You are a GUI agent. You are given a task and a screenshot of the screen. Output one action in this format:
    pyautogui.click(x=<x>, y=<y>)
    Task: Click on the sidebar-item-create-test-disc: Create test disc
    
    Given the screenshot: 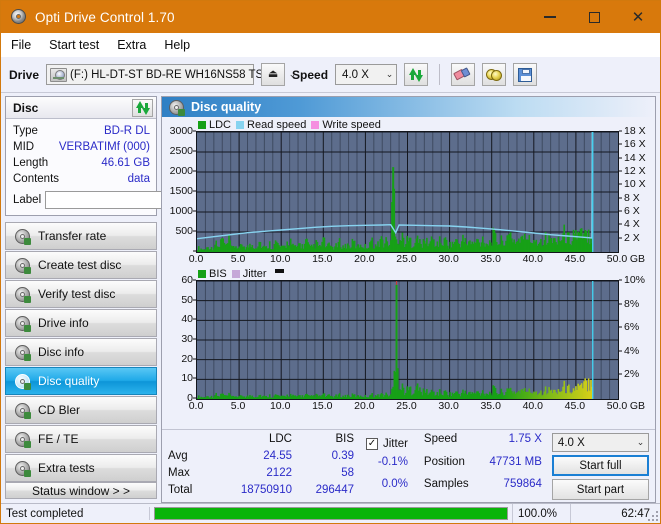 What is the action you would take?
    pyautogui.click(x=81, y=265)
    